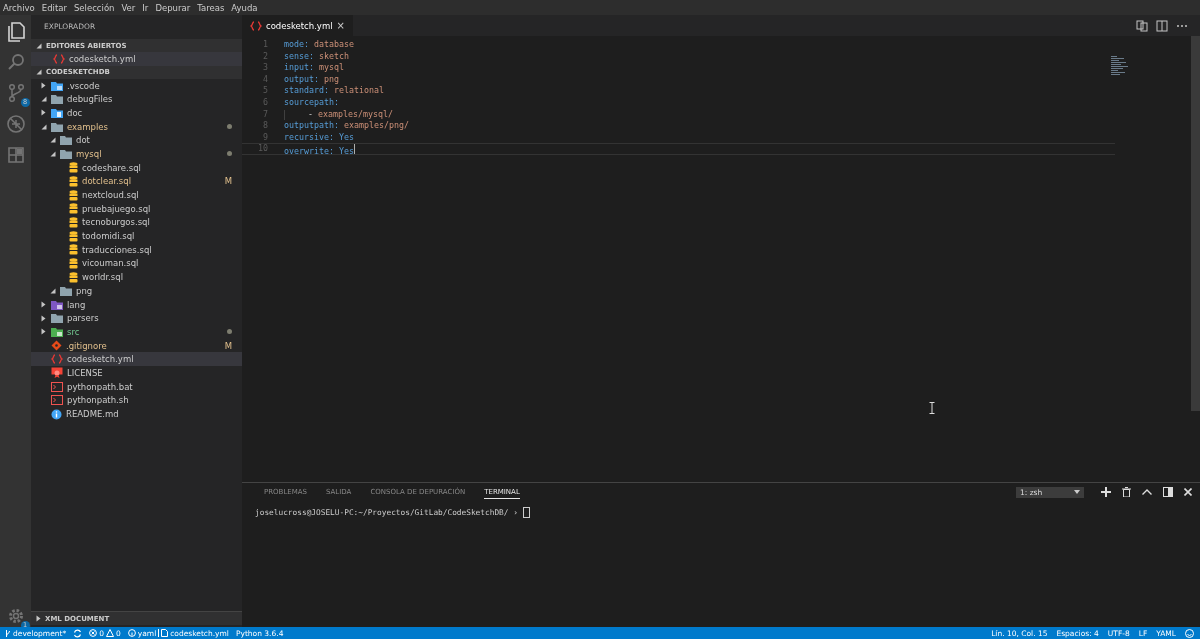 The width and height of the screenshot is (1200, 639). What do you see at coordinates (136, 291) in the screenshot?
I see `tree-item: png` at bounding box center [136, 291].